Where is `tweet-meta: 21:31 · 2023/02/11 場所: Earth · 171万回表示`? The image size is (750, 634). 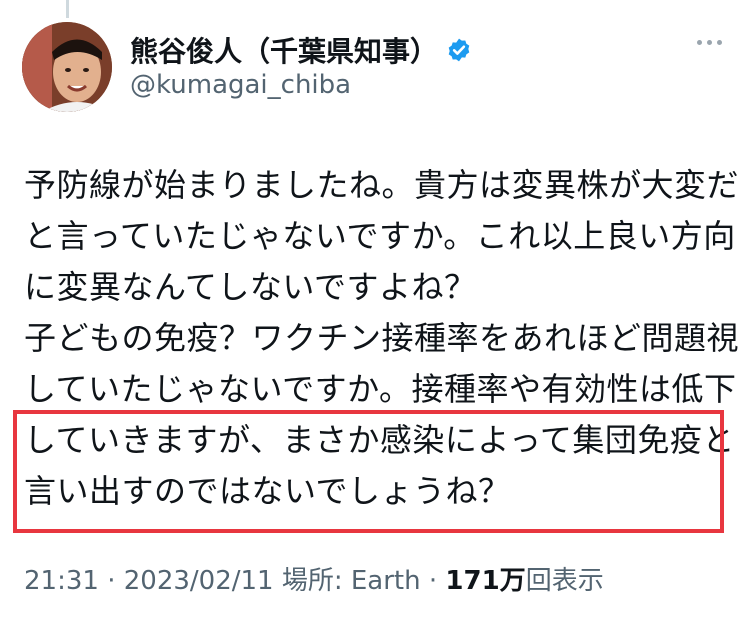 tweet-meta: 21:31 · 2023/02/11 場所: Earth · 171万回表示 is located at coordinates (314, 578).